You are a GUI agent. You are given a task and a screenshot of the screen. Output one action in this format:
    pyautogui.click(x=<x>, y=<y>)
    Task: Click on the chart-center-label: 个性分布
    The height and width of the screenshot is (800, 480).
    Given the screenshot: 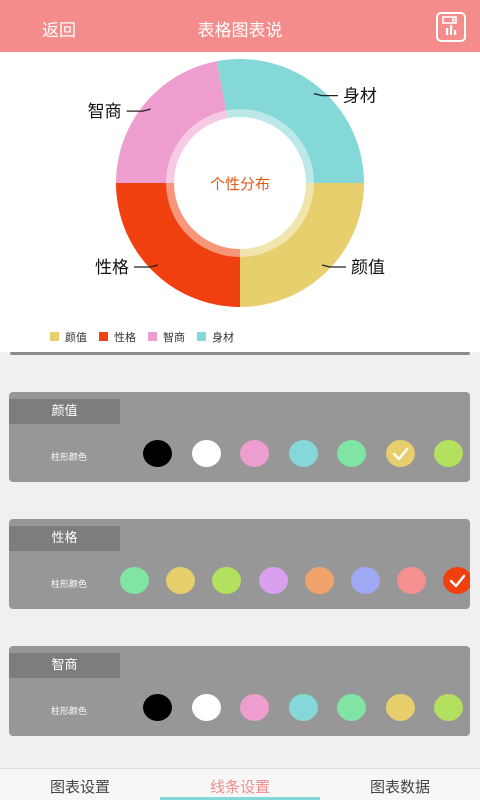 What is the action you would take?
    pyautogui.click(x=240, y=184)
    